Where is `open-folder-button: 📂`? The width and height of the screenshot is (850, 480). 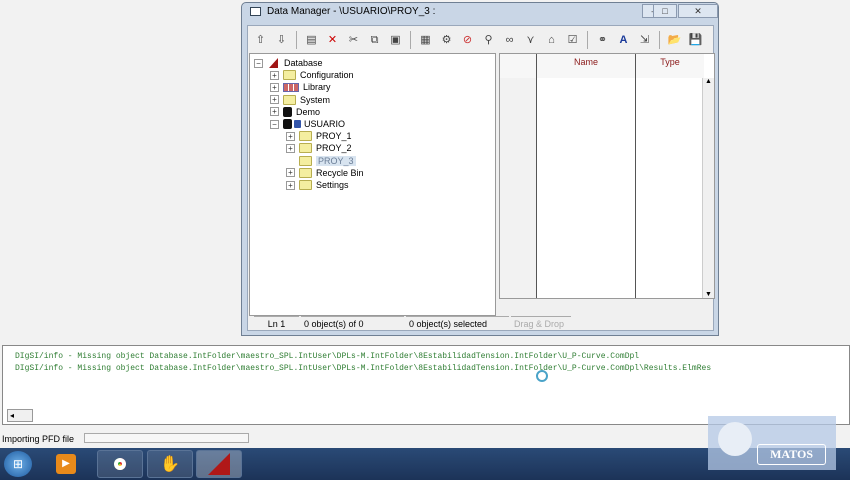 open-folder-button: 📂 is located at coordinates (674, 40).